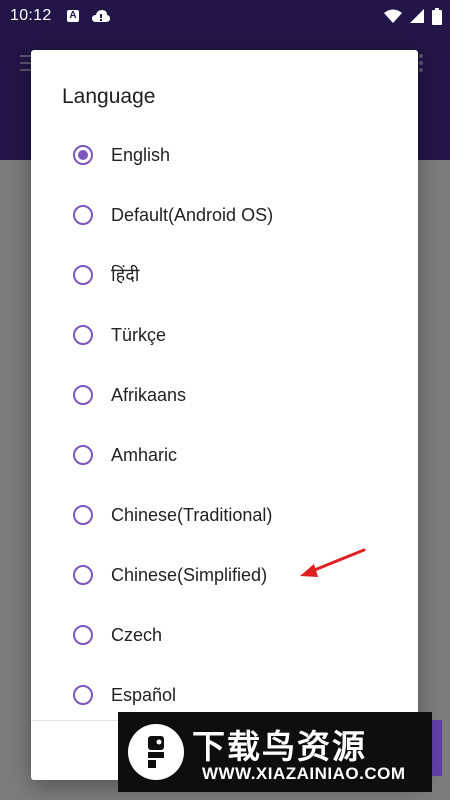 The image size is (450, 800). I want to click on language-option-afrikaans: Afrikaans, so click(224, 395).